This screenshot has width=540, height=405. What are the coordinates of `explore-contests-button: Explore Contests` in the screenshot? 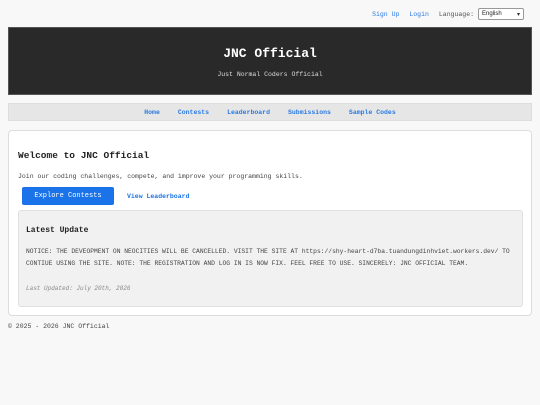 It's located at (68, 196).